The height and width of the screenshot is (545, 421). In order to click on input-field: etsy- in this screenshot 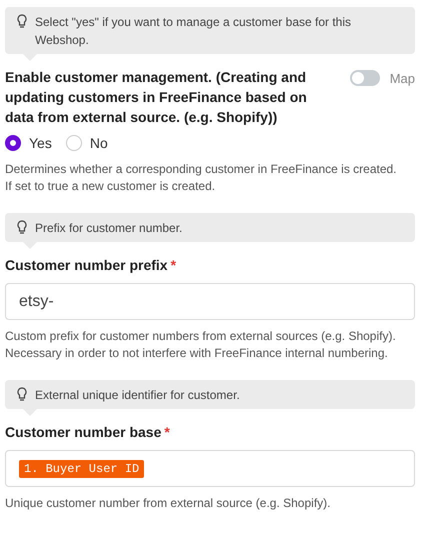, I will do `click(210, 301)`.